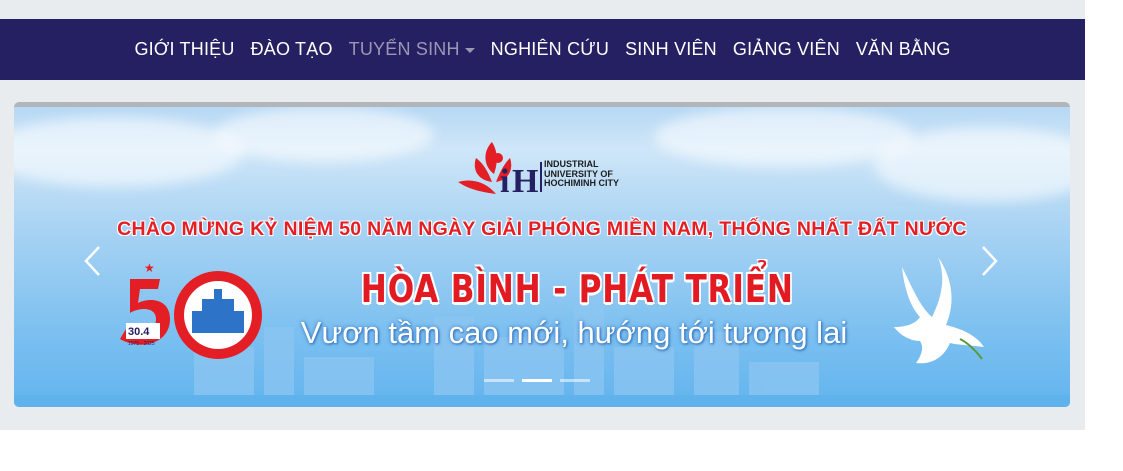  Describe the element at coordinates (92, 261) in the screenshot. I see `carousel-prev-button` at that location.